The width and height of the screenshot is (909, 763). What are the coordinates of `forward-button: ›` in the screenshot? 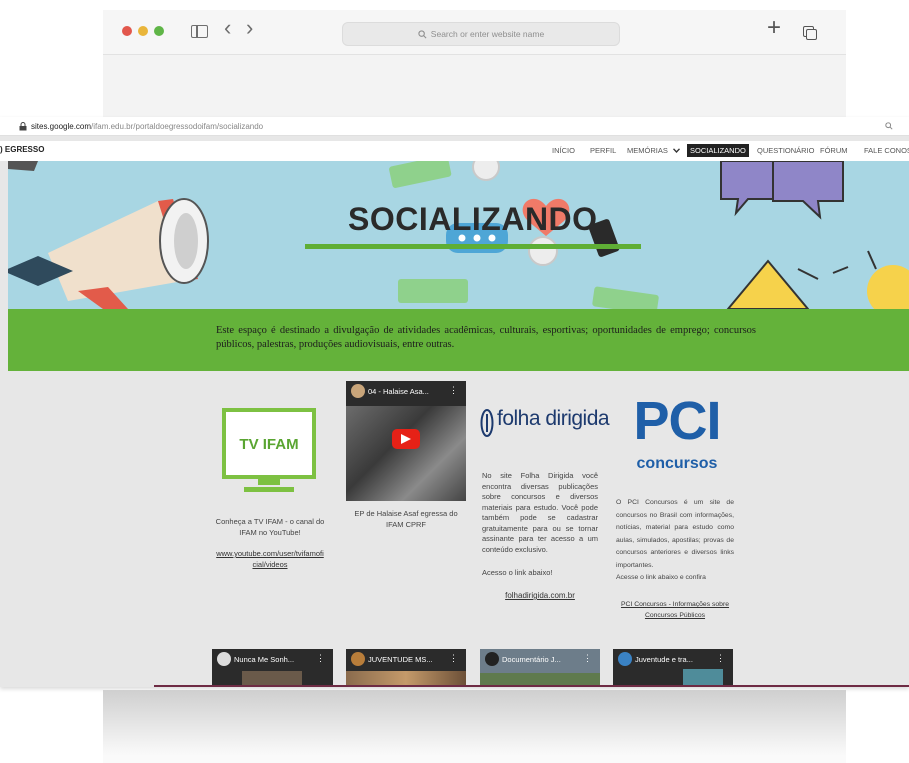 It's located at (249, 28).